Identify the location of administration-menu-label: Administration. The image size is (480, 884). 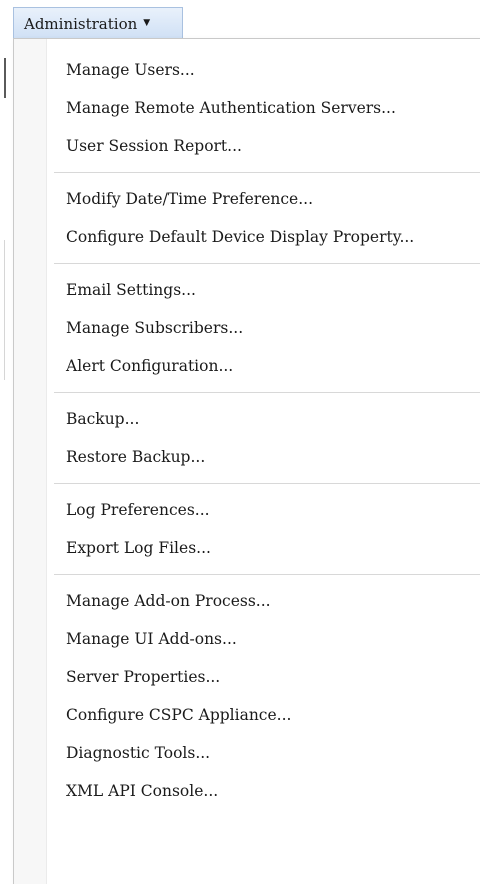
(81, 23).